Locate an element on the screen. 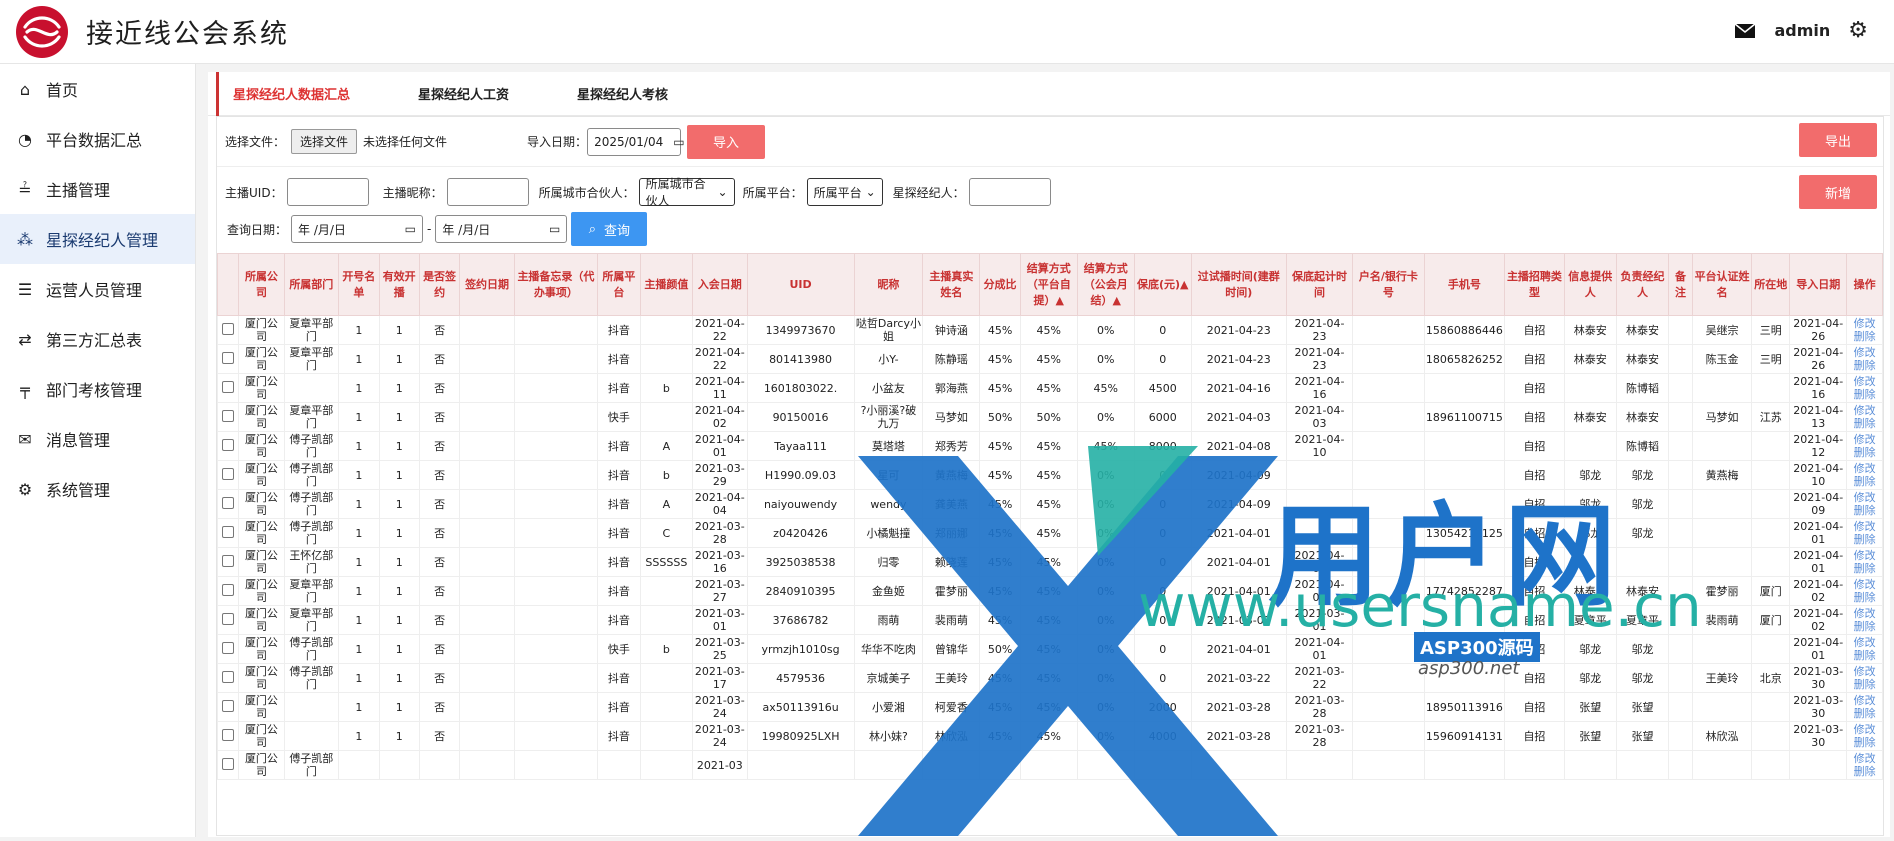  column-header: 所在地 is located at coordinates (1771, 284).